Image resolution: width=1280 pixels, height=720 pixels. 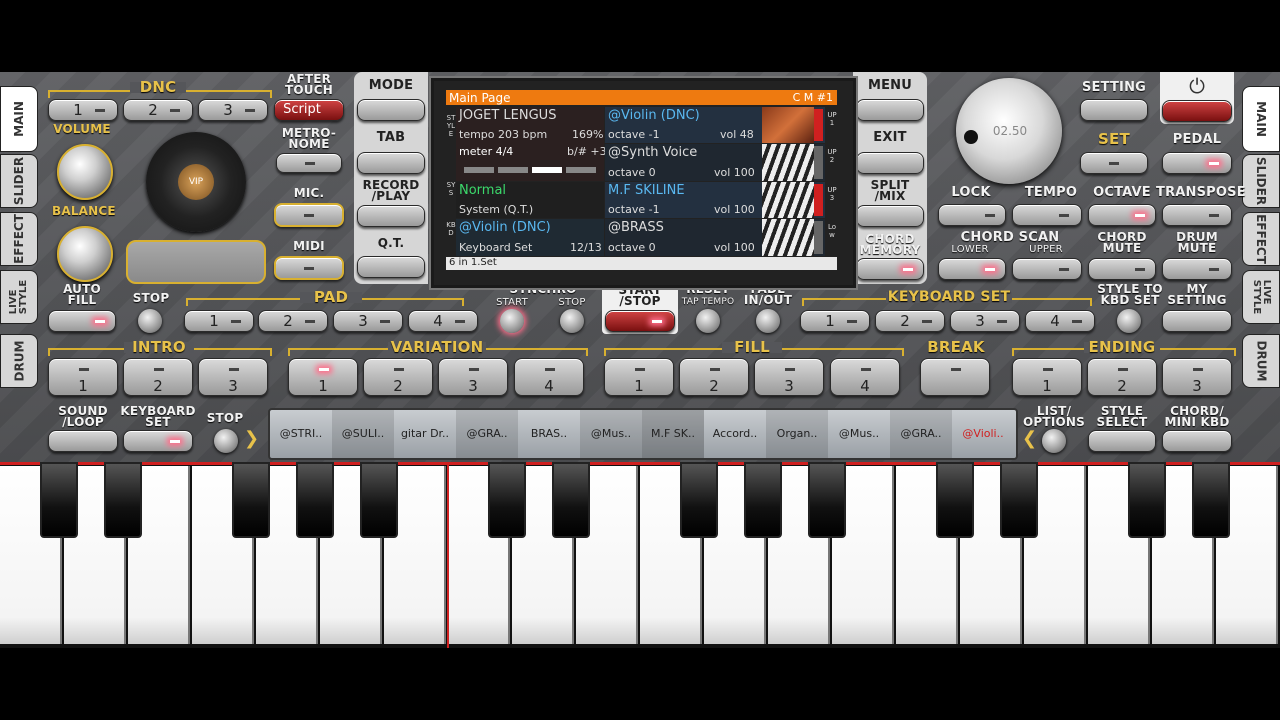 What do you see at coordinates (19, 361) in the screenshot?
I see `tab-drum-left: DRUM` at bounding box center [19, 361].